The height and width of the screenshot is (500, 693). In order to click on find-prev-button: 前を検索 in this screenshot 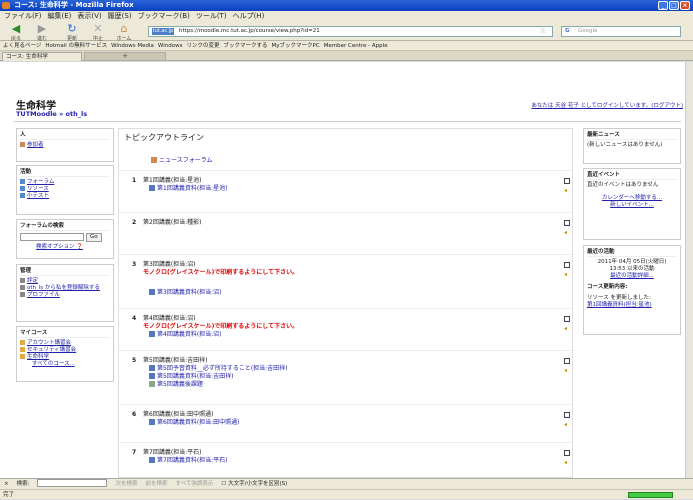, I will do `click(156, 484)`.